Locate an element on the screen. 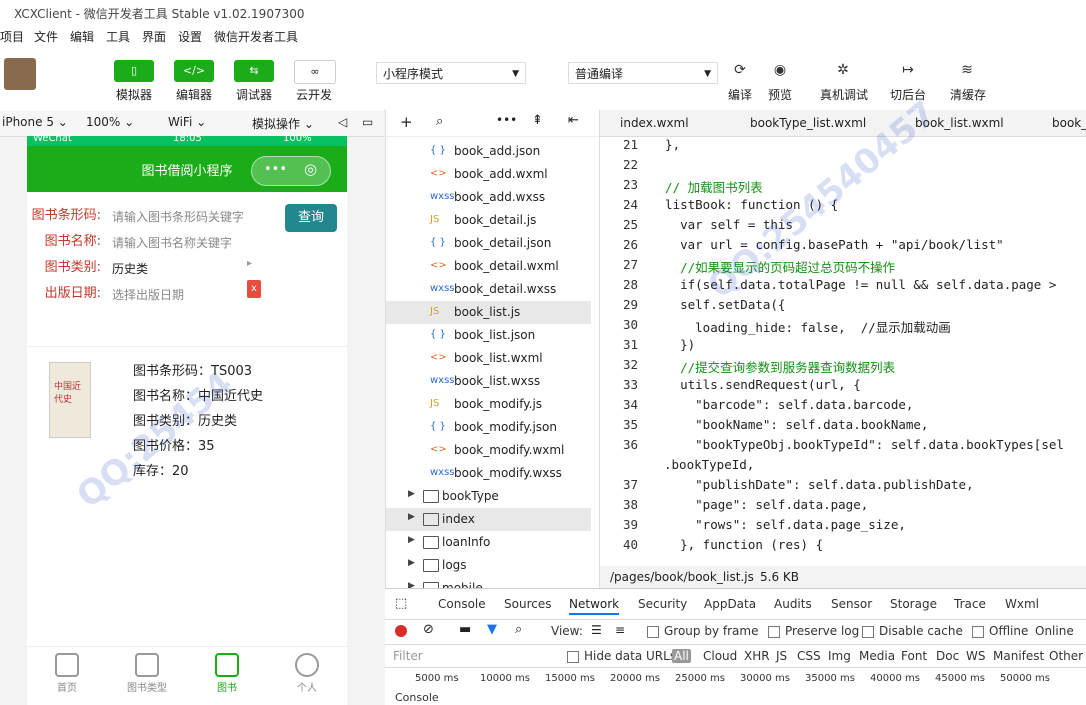 The width and height of the screenshot is (1086, 705). disable-cache-checkbox is located at coordinates (868, 632).